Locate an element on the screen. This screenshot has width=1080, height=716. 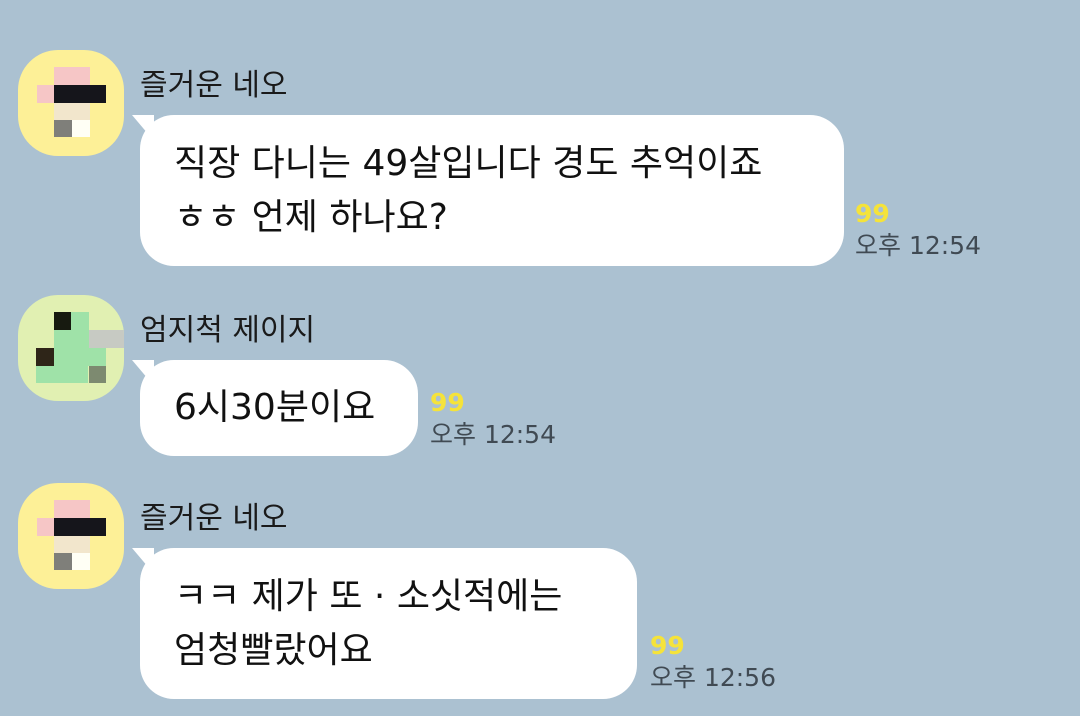
message-meta: 99 오후 12:56 is located at coordinates (713, 663).